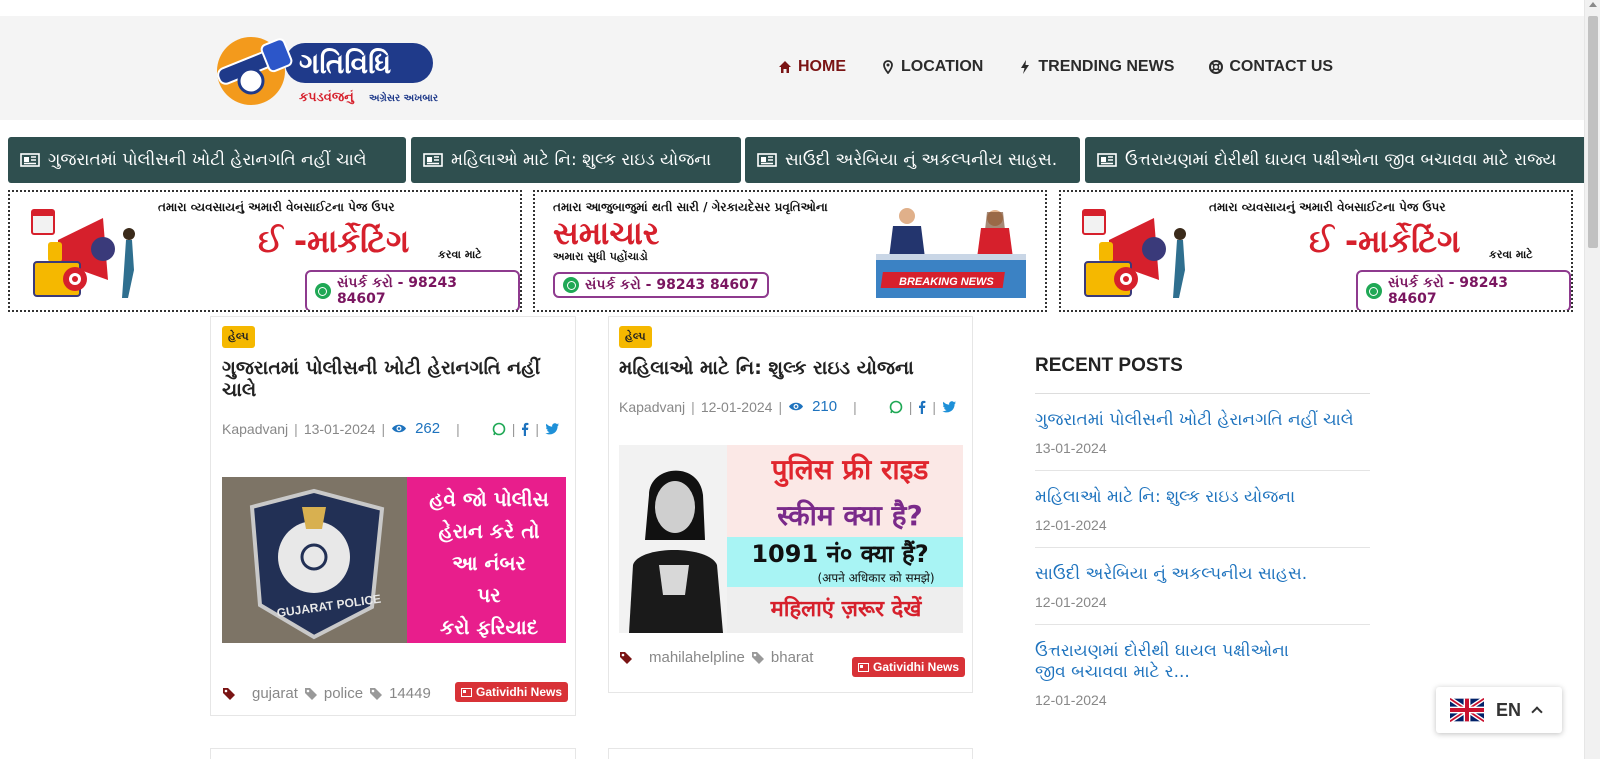  What do you see at coordinates (1106, 66) in the screenshot?
I see `nav-trending-label: TRENDING NEWS` at bounding box center [1106, 66].